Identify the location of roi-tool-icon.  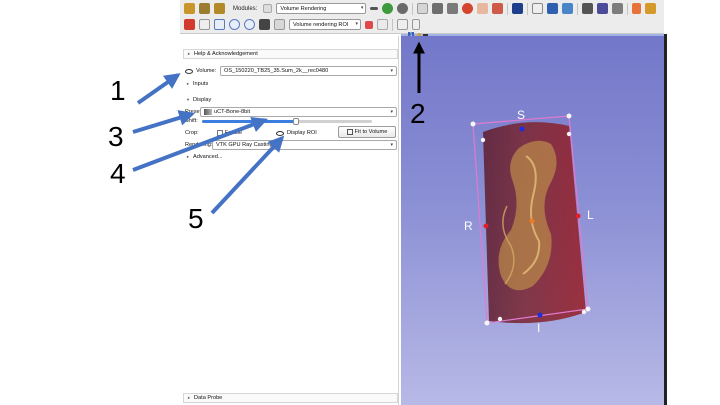
(279, 24).